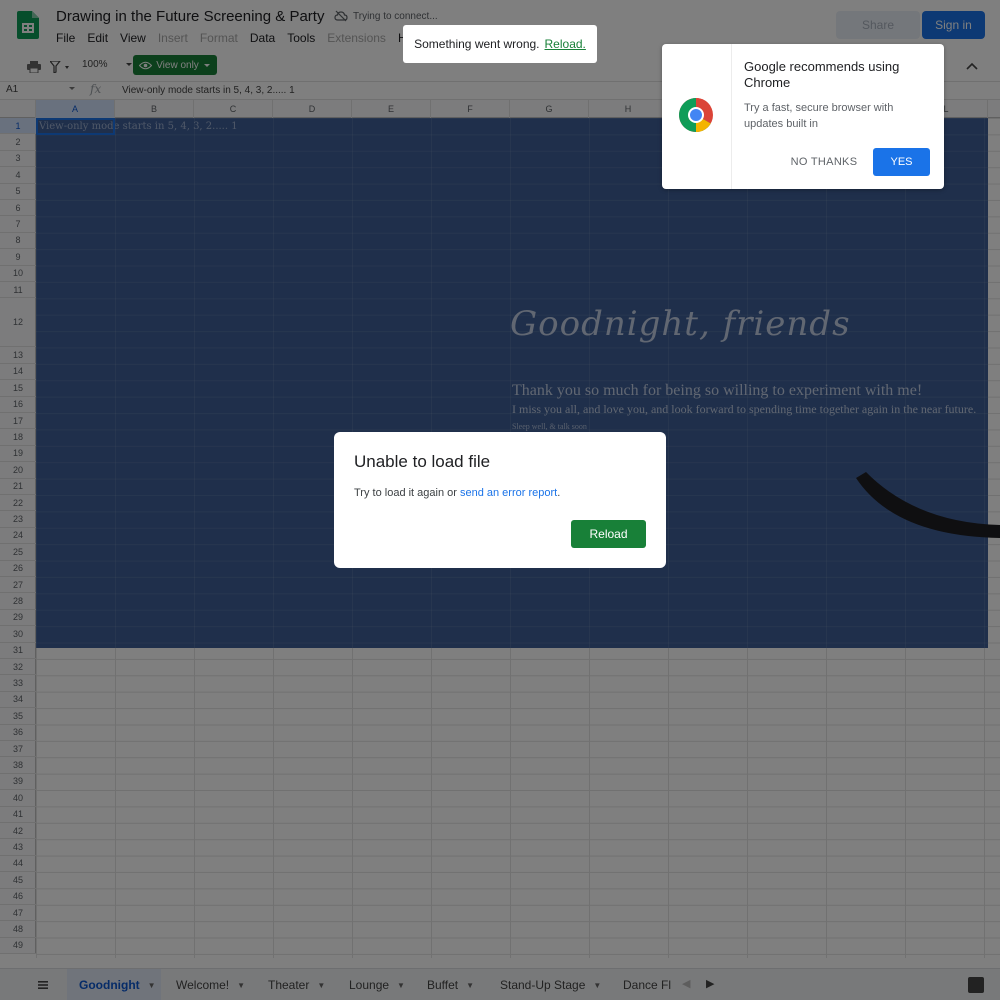 Image resolution: width=1000 pixels, height=1000 pixels. What do you see at coordinates (731, 116) in the screenshot?
I see `promo-divider` at bounding box center [731, 116].